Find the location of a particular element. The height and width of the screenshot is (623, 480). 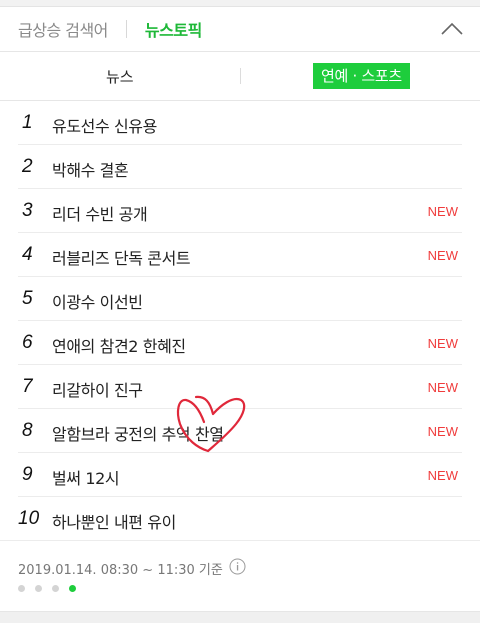

header-divider is located at coordinates (126, 29).